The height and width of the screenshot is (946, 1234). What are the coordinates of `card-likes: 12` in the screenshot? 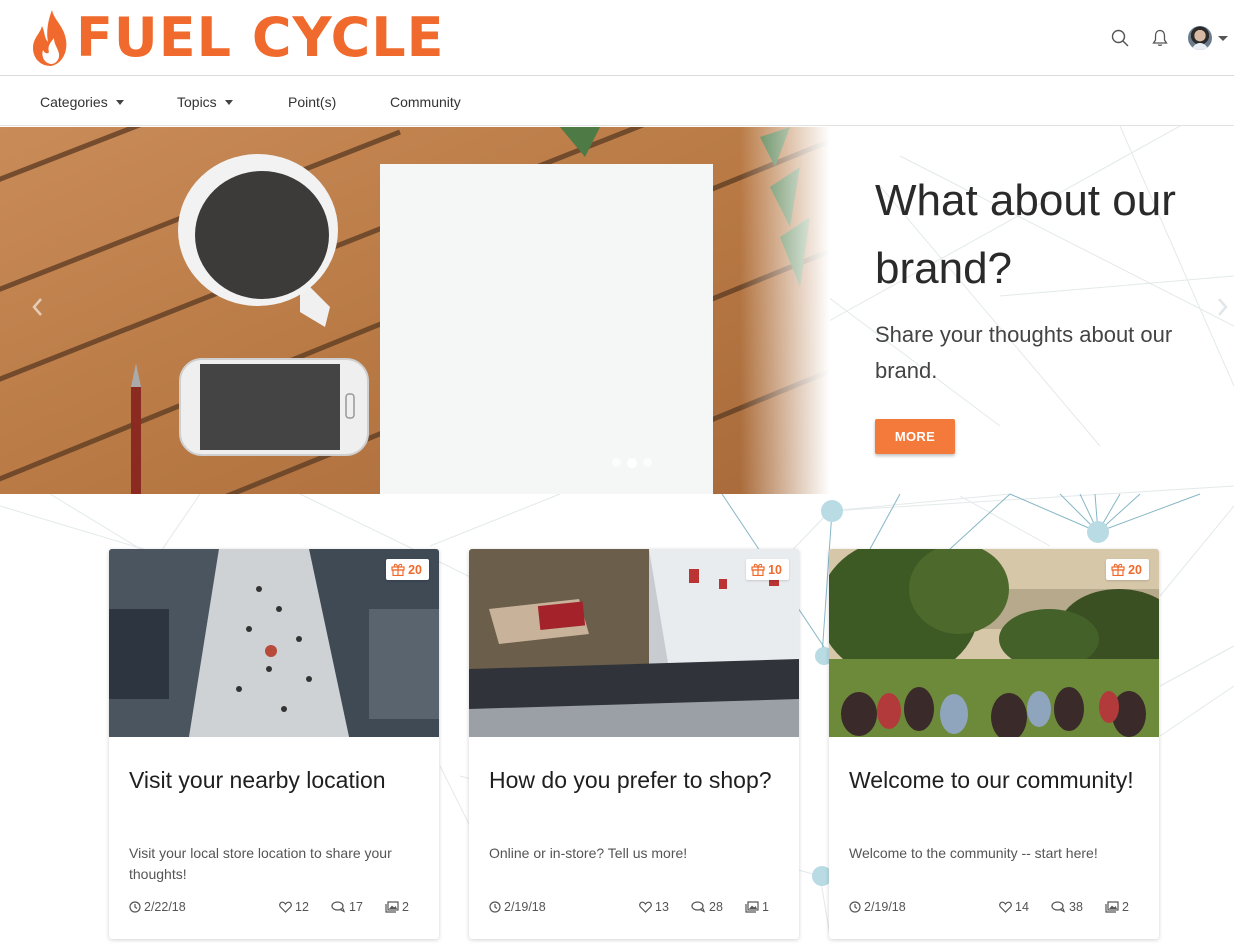 It's located at (294, 907).